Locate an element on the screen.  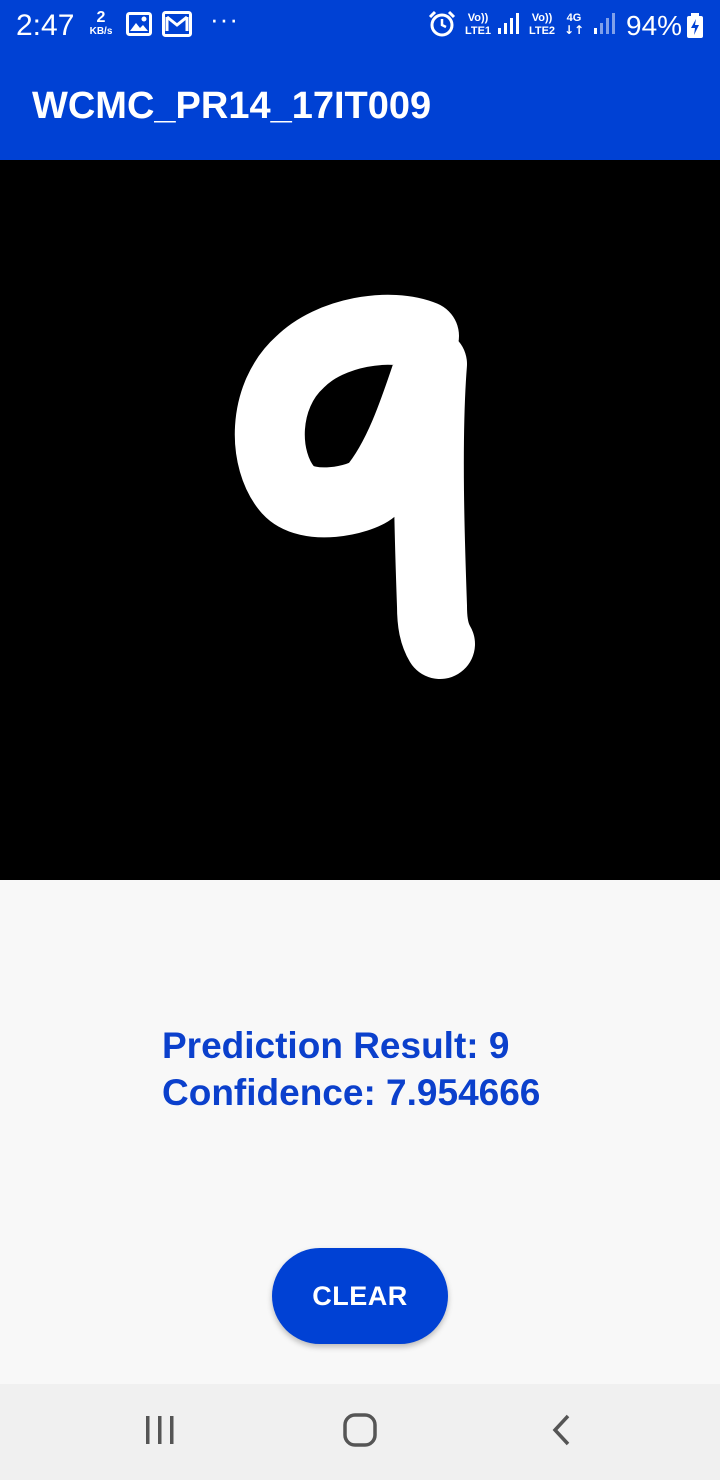
network-speed: 2 KB/s is located at coordinates (101, 23).